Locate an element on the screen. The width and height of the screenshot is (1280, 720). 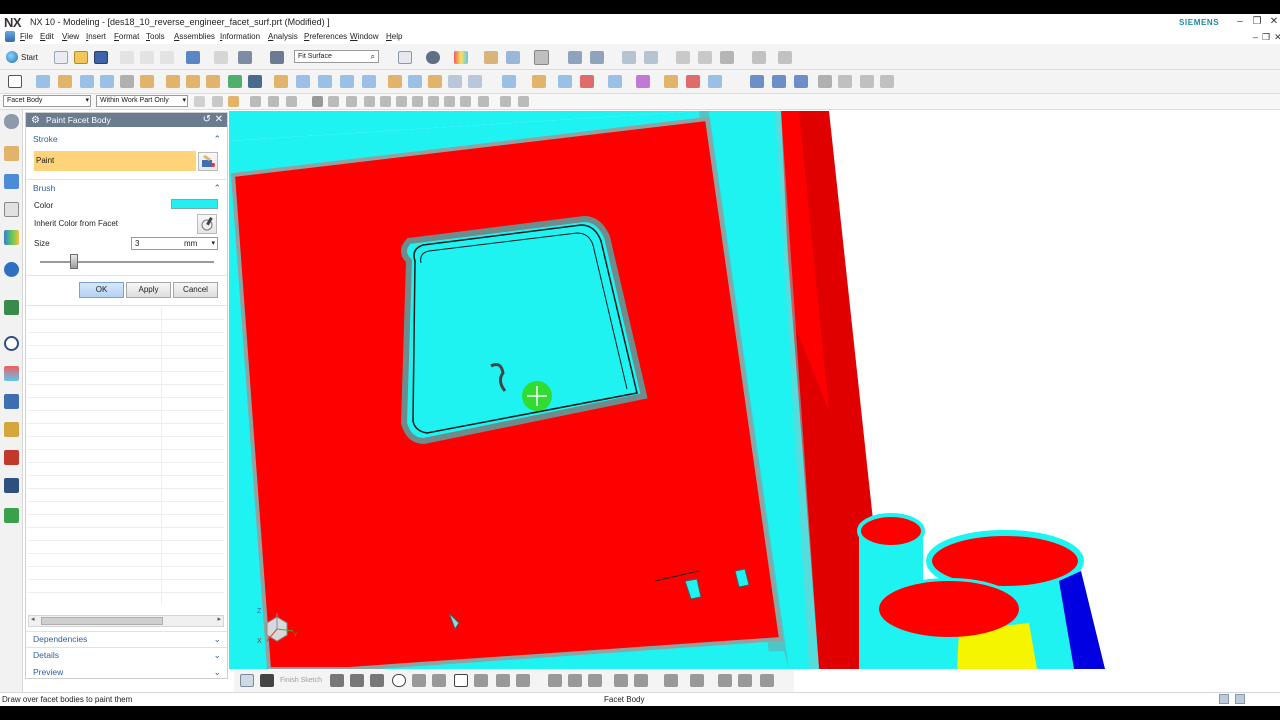
grid-icon is located at coordinates (785, 57).